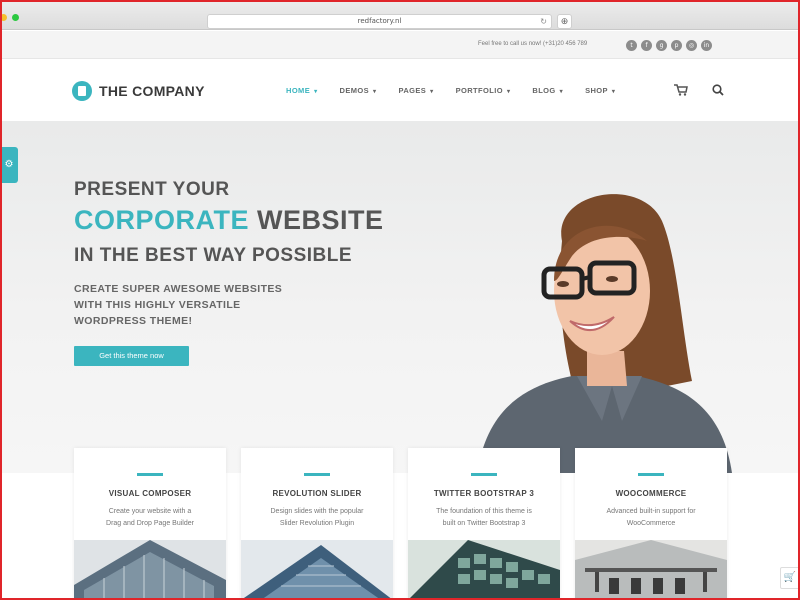 The image size is (800, 600). What do you see at coordinates (600, 90) in the screenshot?
I see `nav-item-shop: SHOP ▾` at bounding box center [600, 90].